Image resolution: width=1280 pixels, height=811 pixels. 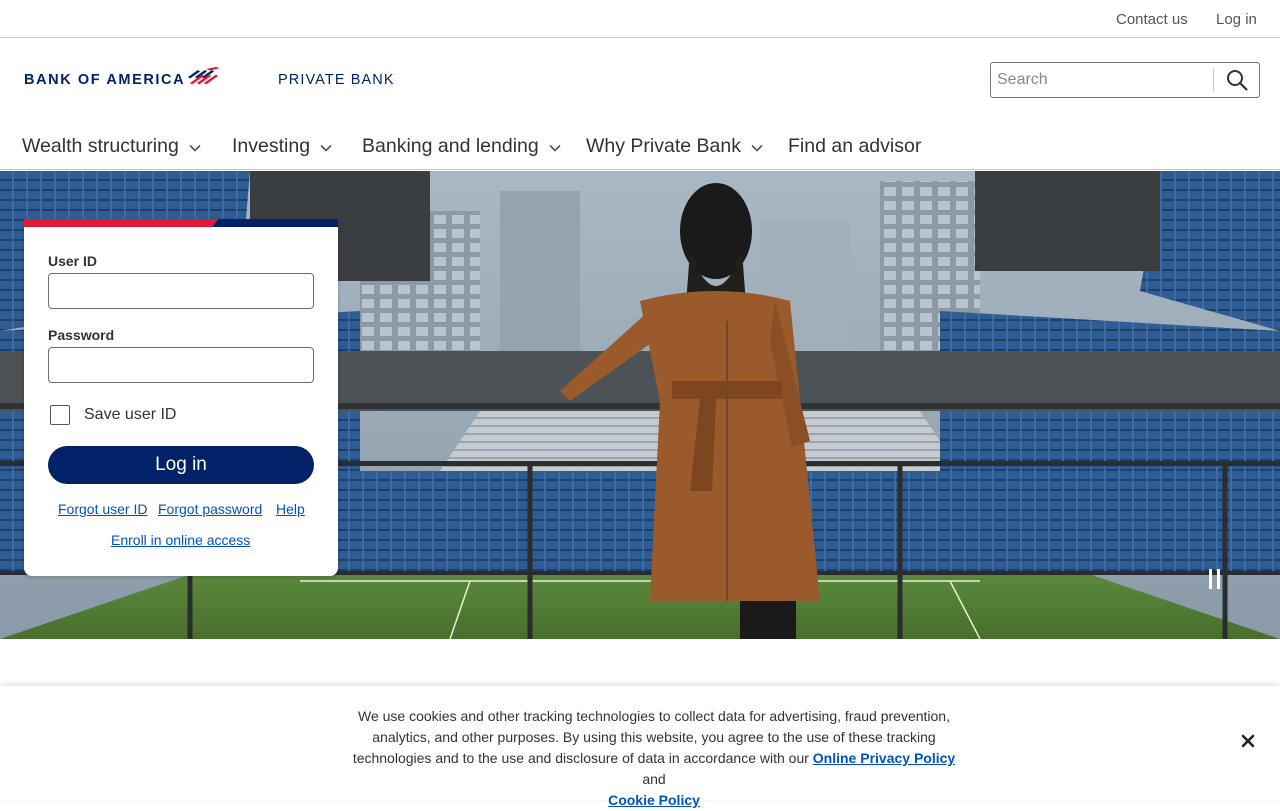 What do you see at coordinates (60, 415) in the screenshot?
I see `save-user-id-checkbox` at bounding box center [60, 415].